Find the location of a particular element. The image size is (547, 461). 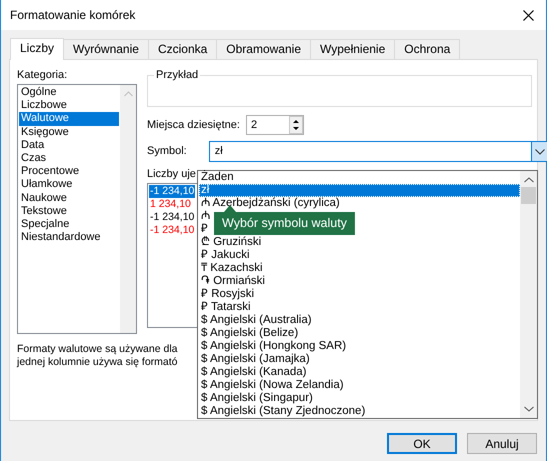

cancel-button: Anuluj is located at coordinates (502, 443).